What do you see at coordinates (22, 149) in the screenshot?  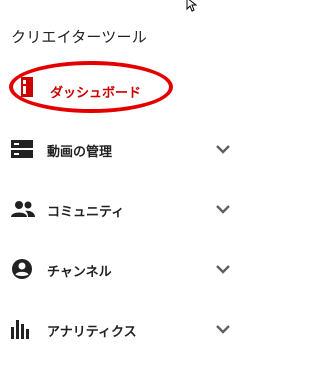 I see `video-manager-icon` at bounding box center [22, 149].